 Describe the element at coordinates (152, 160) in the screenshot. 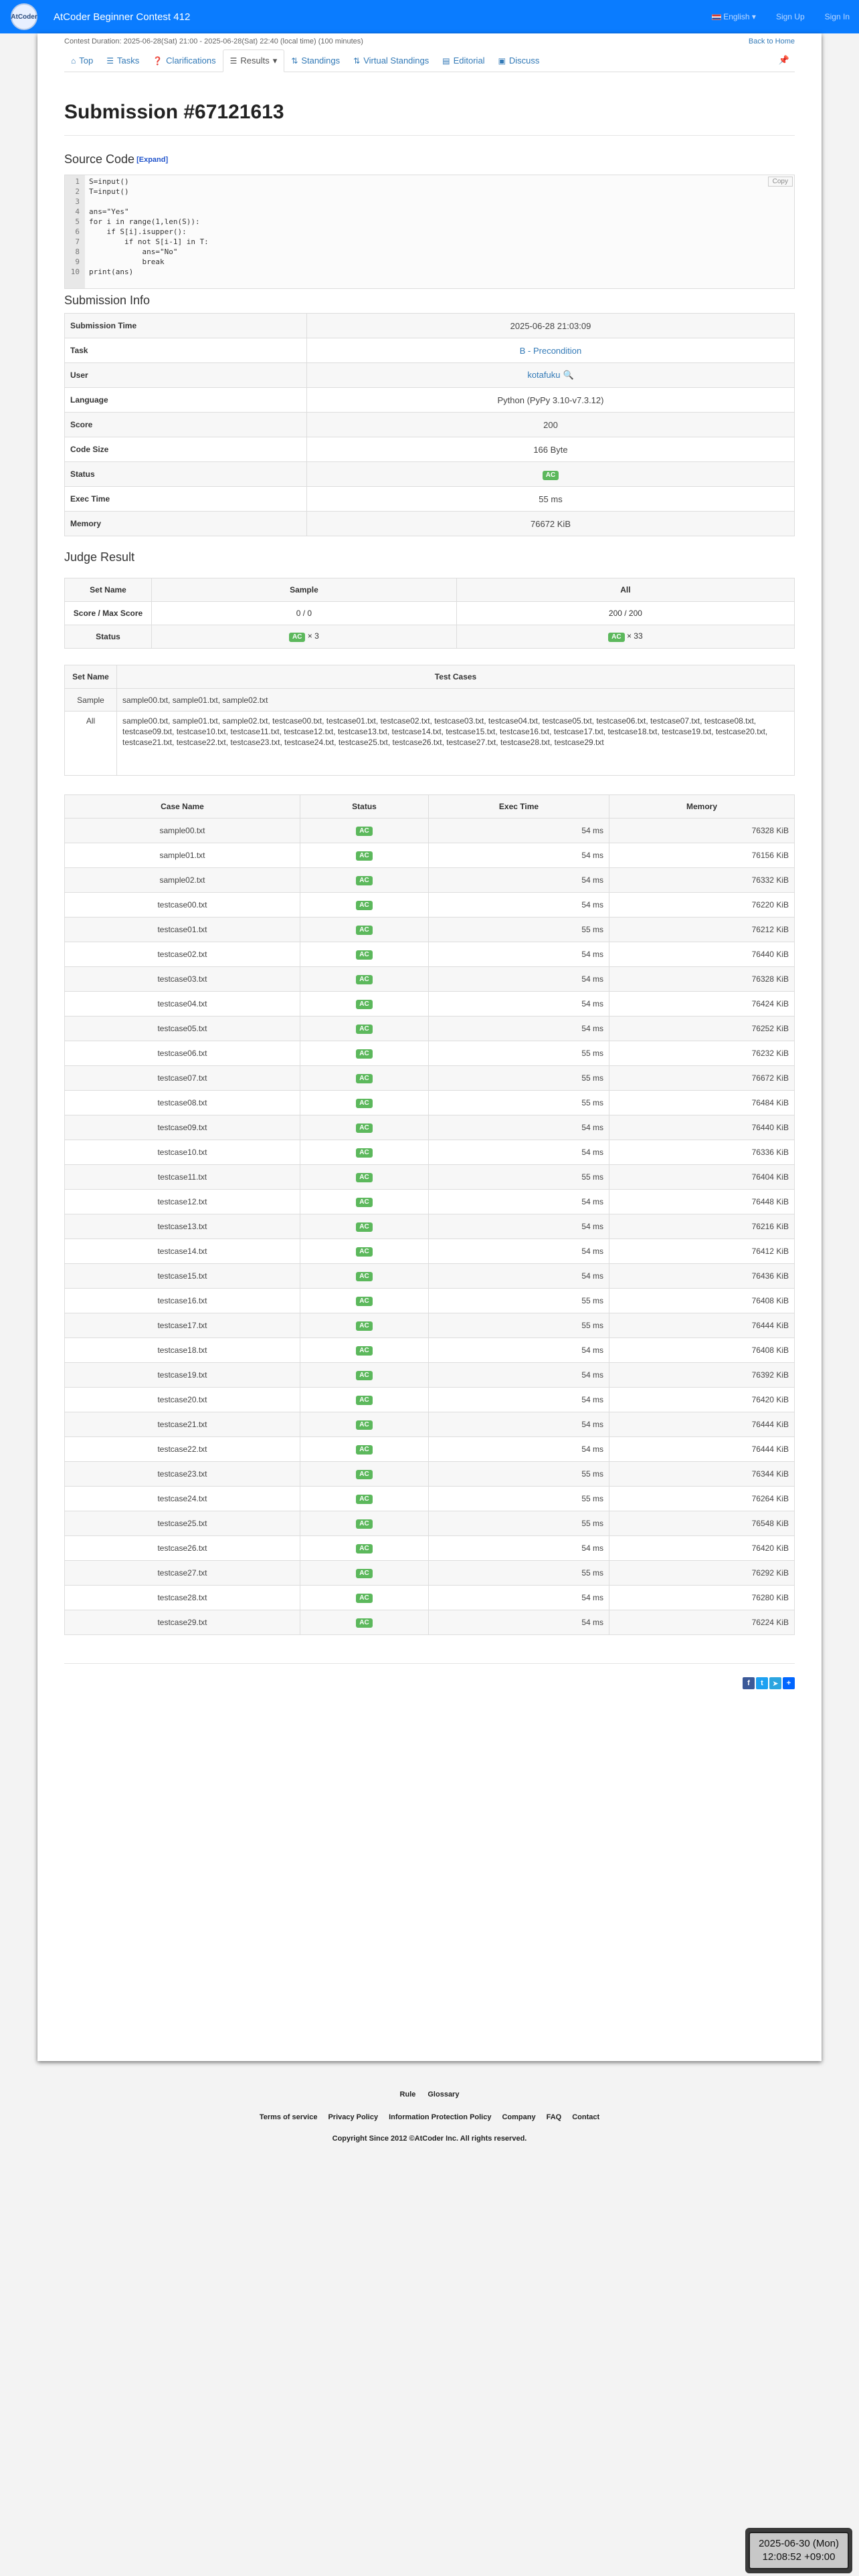

I see `expand-link: [Expand]` at that location.